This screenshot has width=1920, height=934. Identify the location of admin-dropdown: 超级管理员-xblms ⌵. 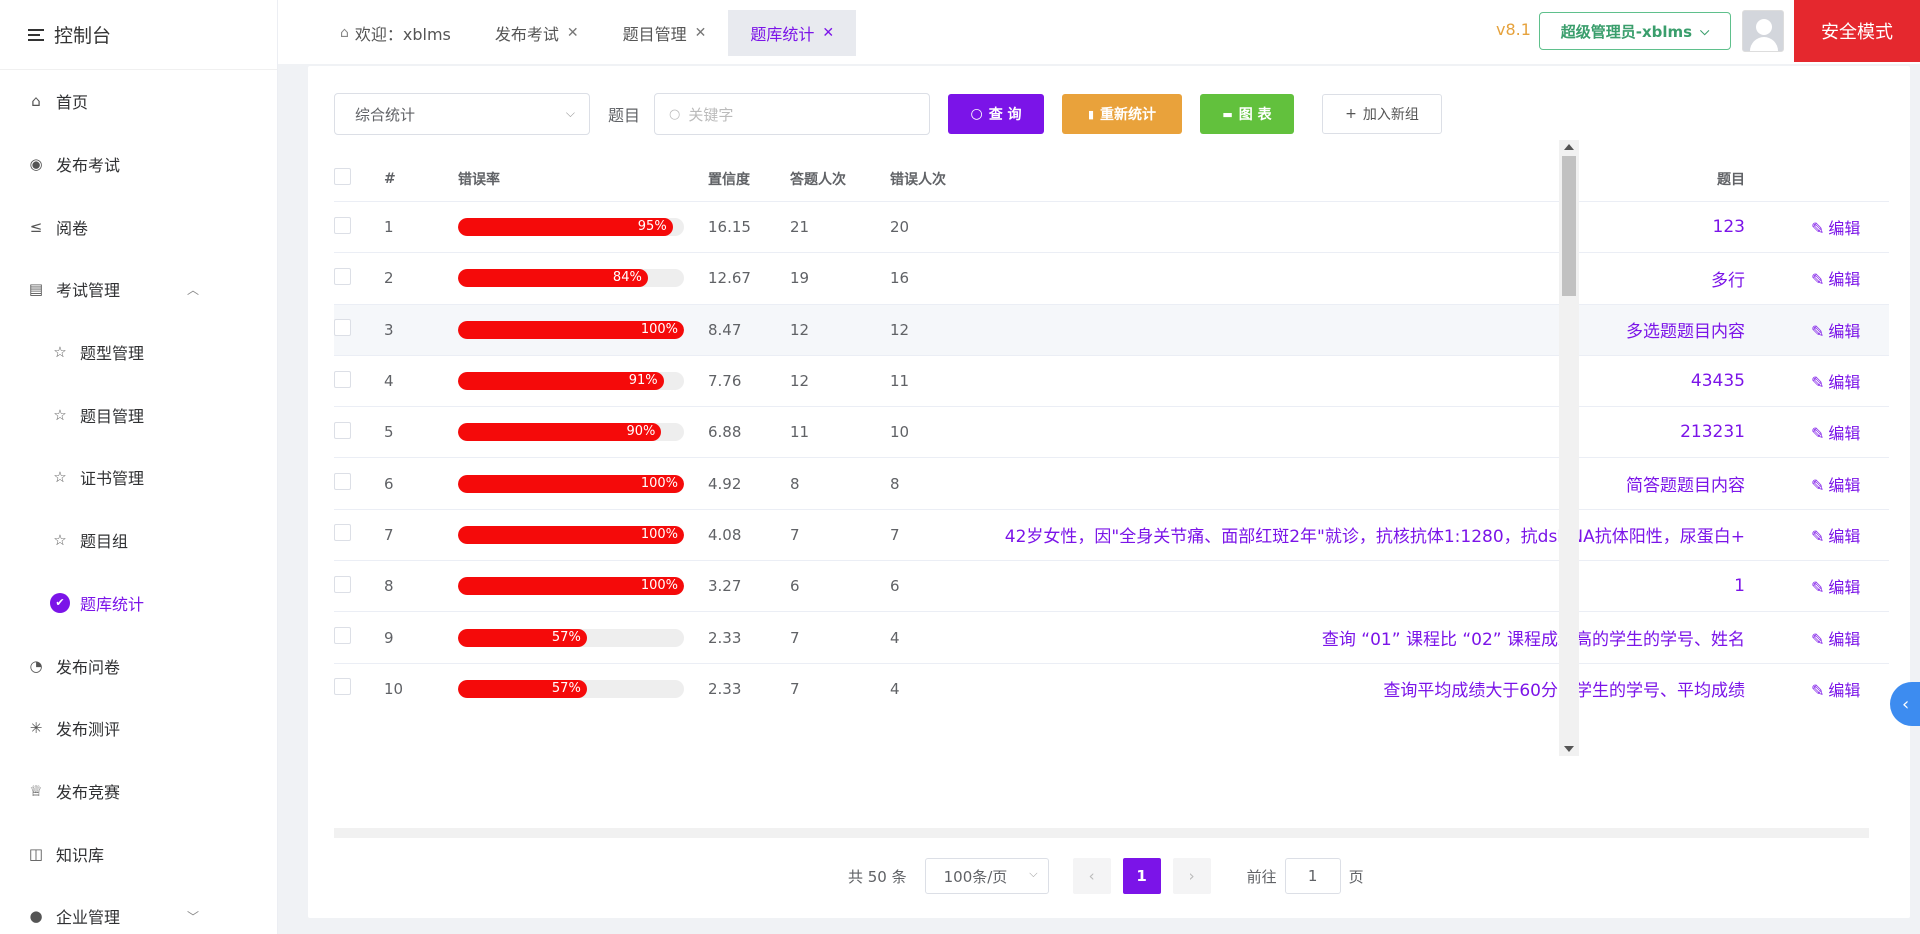
(1635, 31).